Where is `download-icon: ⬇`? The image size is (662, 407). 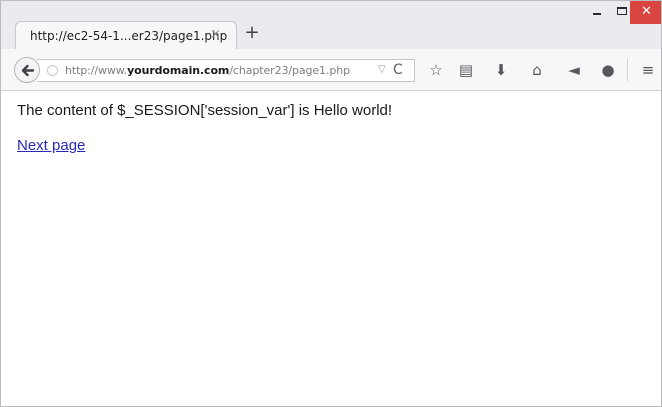
download-icon: ⬇ is located at coordinates (501, 70).